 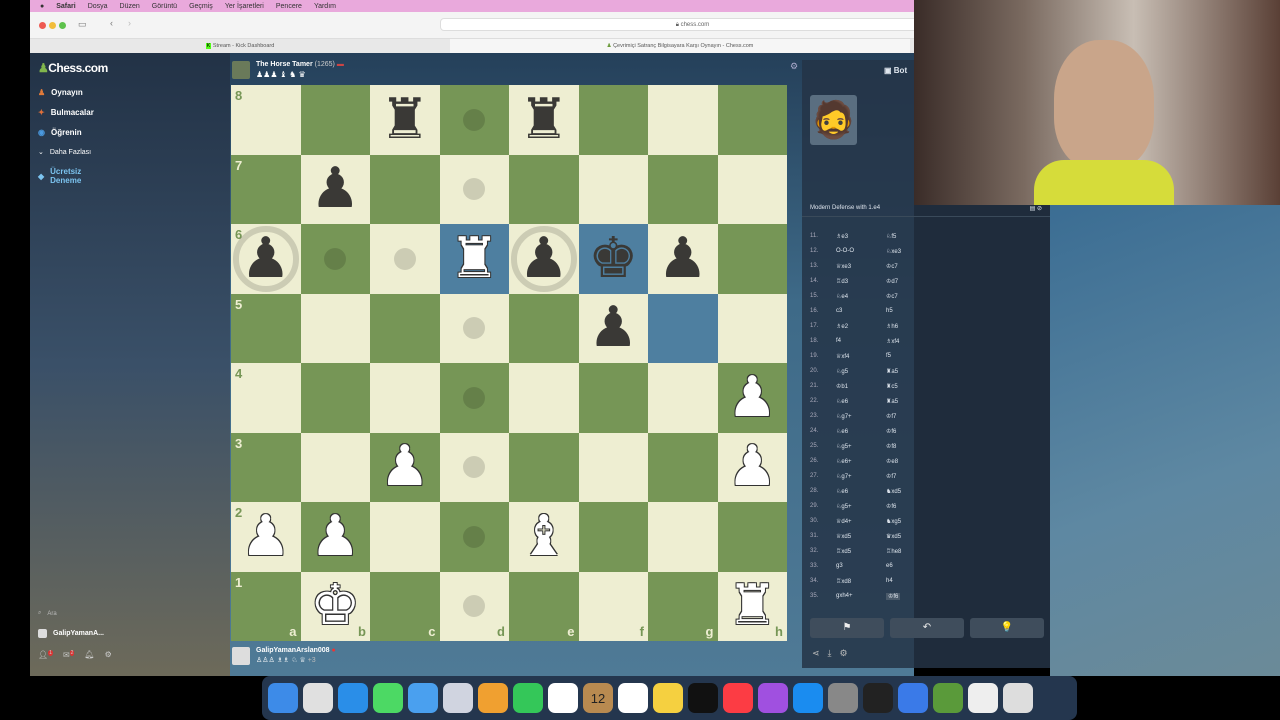 I want to click on square-g6: ♟, so click(x=683, y=259).